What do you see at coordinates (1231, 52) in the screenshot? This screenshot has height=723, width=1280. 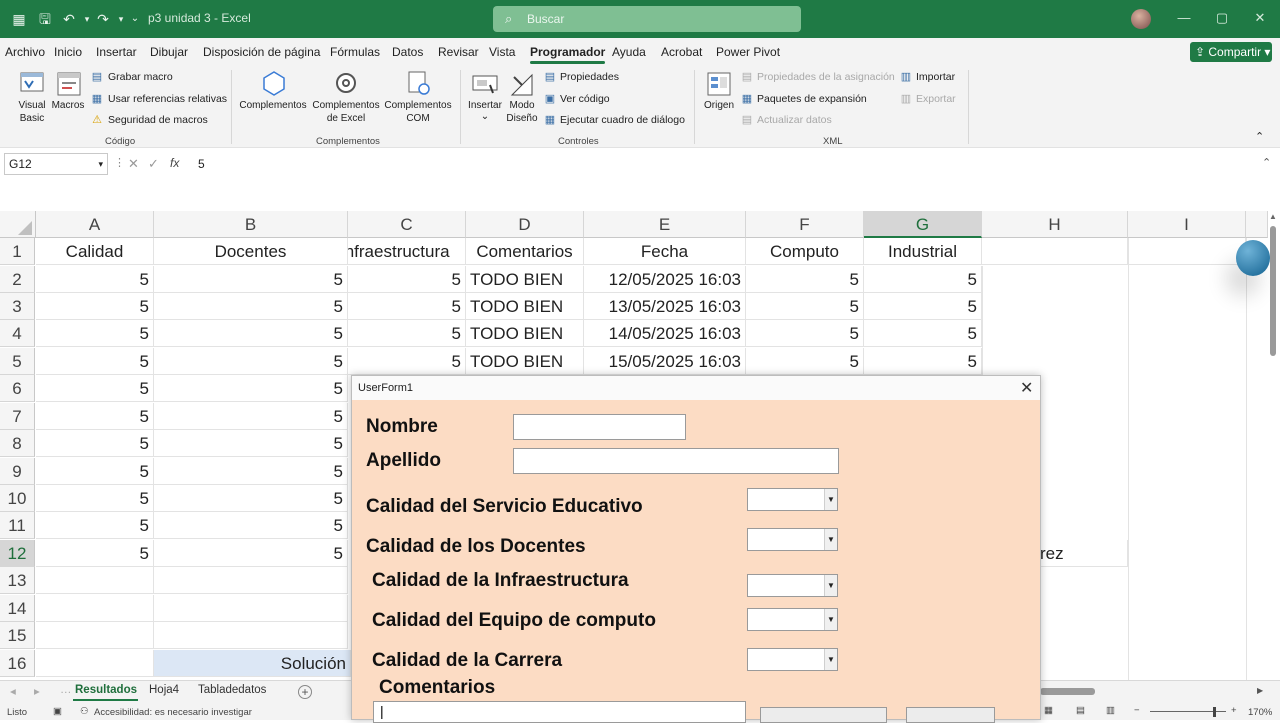 I see `share-button: ⇪ Compartir ▾` at bounding box center [1231, 52].